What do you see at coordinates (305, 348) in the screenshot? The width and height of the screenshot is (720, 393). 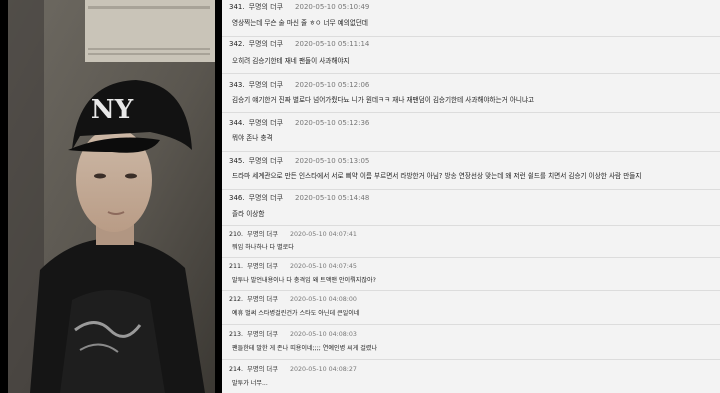 I see `comment-text: 팬들한테 말한 게 존나 띠용이네;;;; 연예인병 씨게 걸렸나` at bounding box center [305, 348].